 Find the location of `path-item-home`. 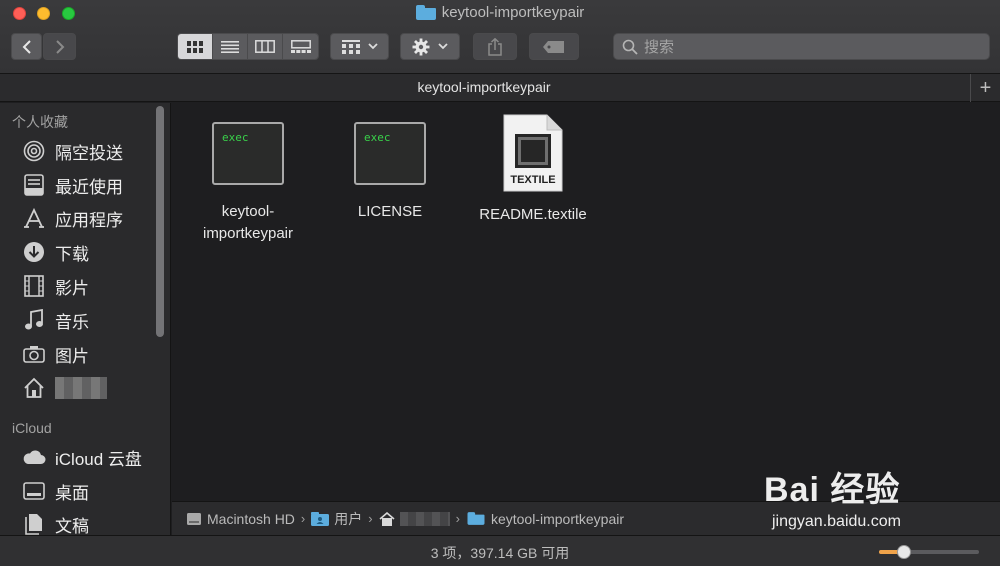

path-item-home is located at coordinates (414, 518).